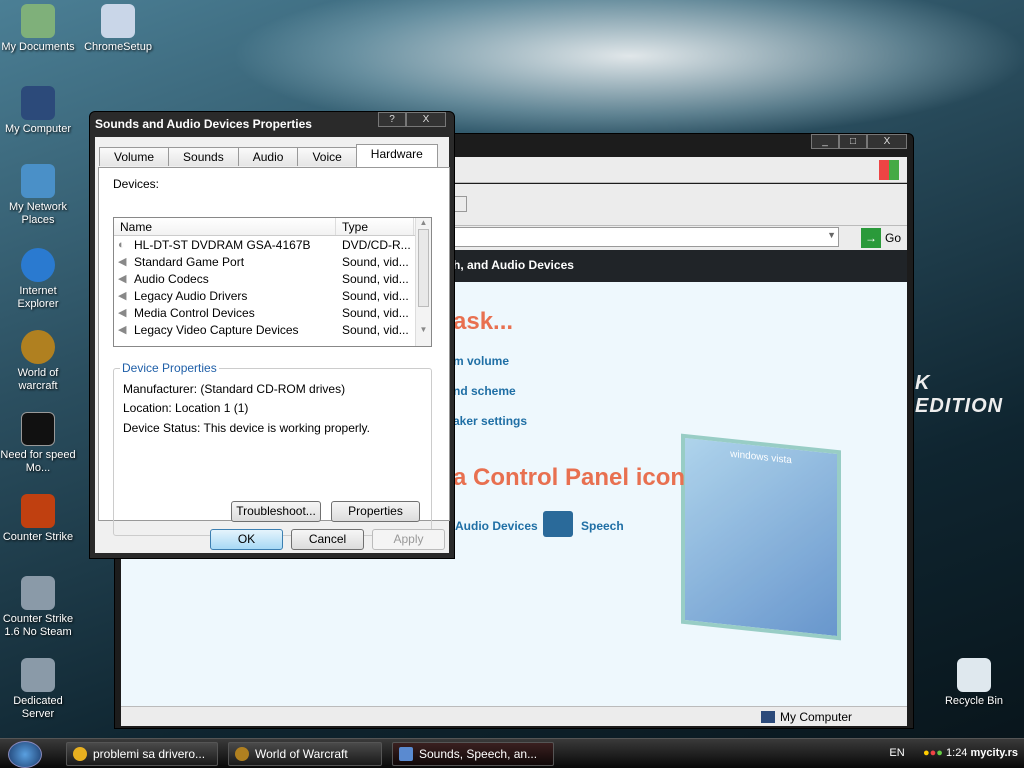 The image size is (1024, 768). I want to click on half-life-icon, so click(38, 511).